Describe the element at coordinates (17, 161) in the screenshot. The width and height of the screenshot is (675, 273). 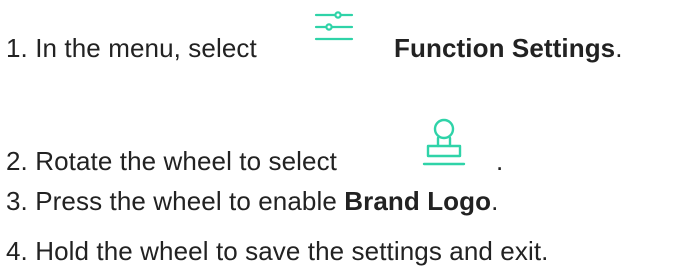
I see `step-2-number: 2.` at that location.